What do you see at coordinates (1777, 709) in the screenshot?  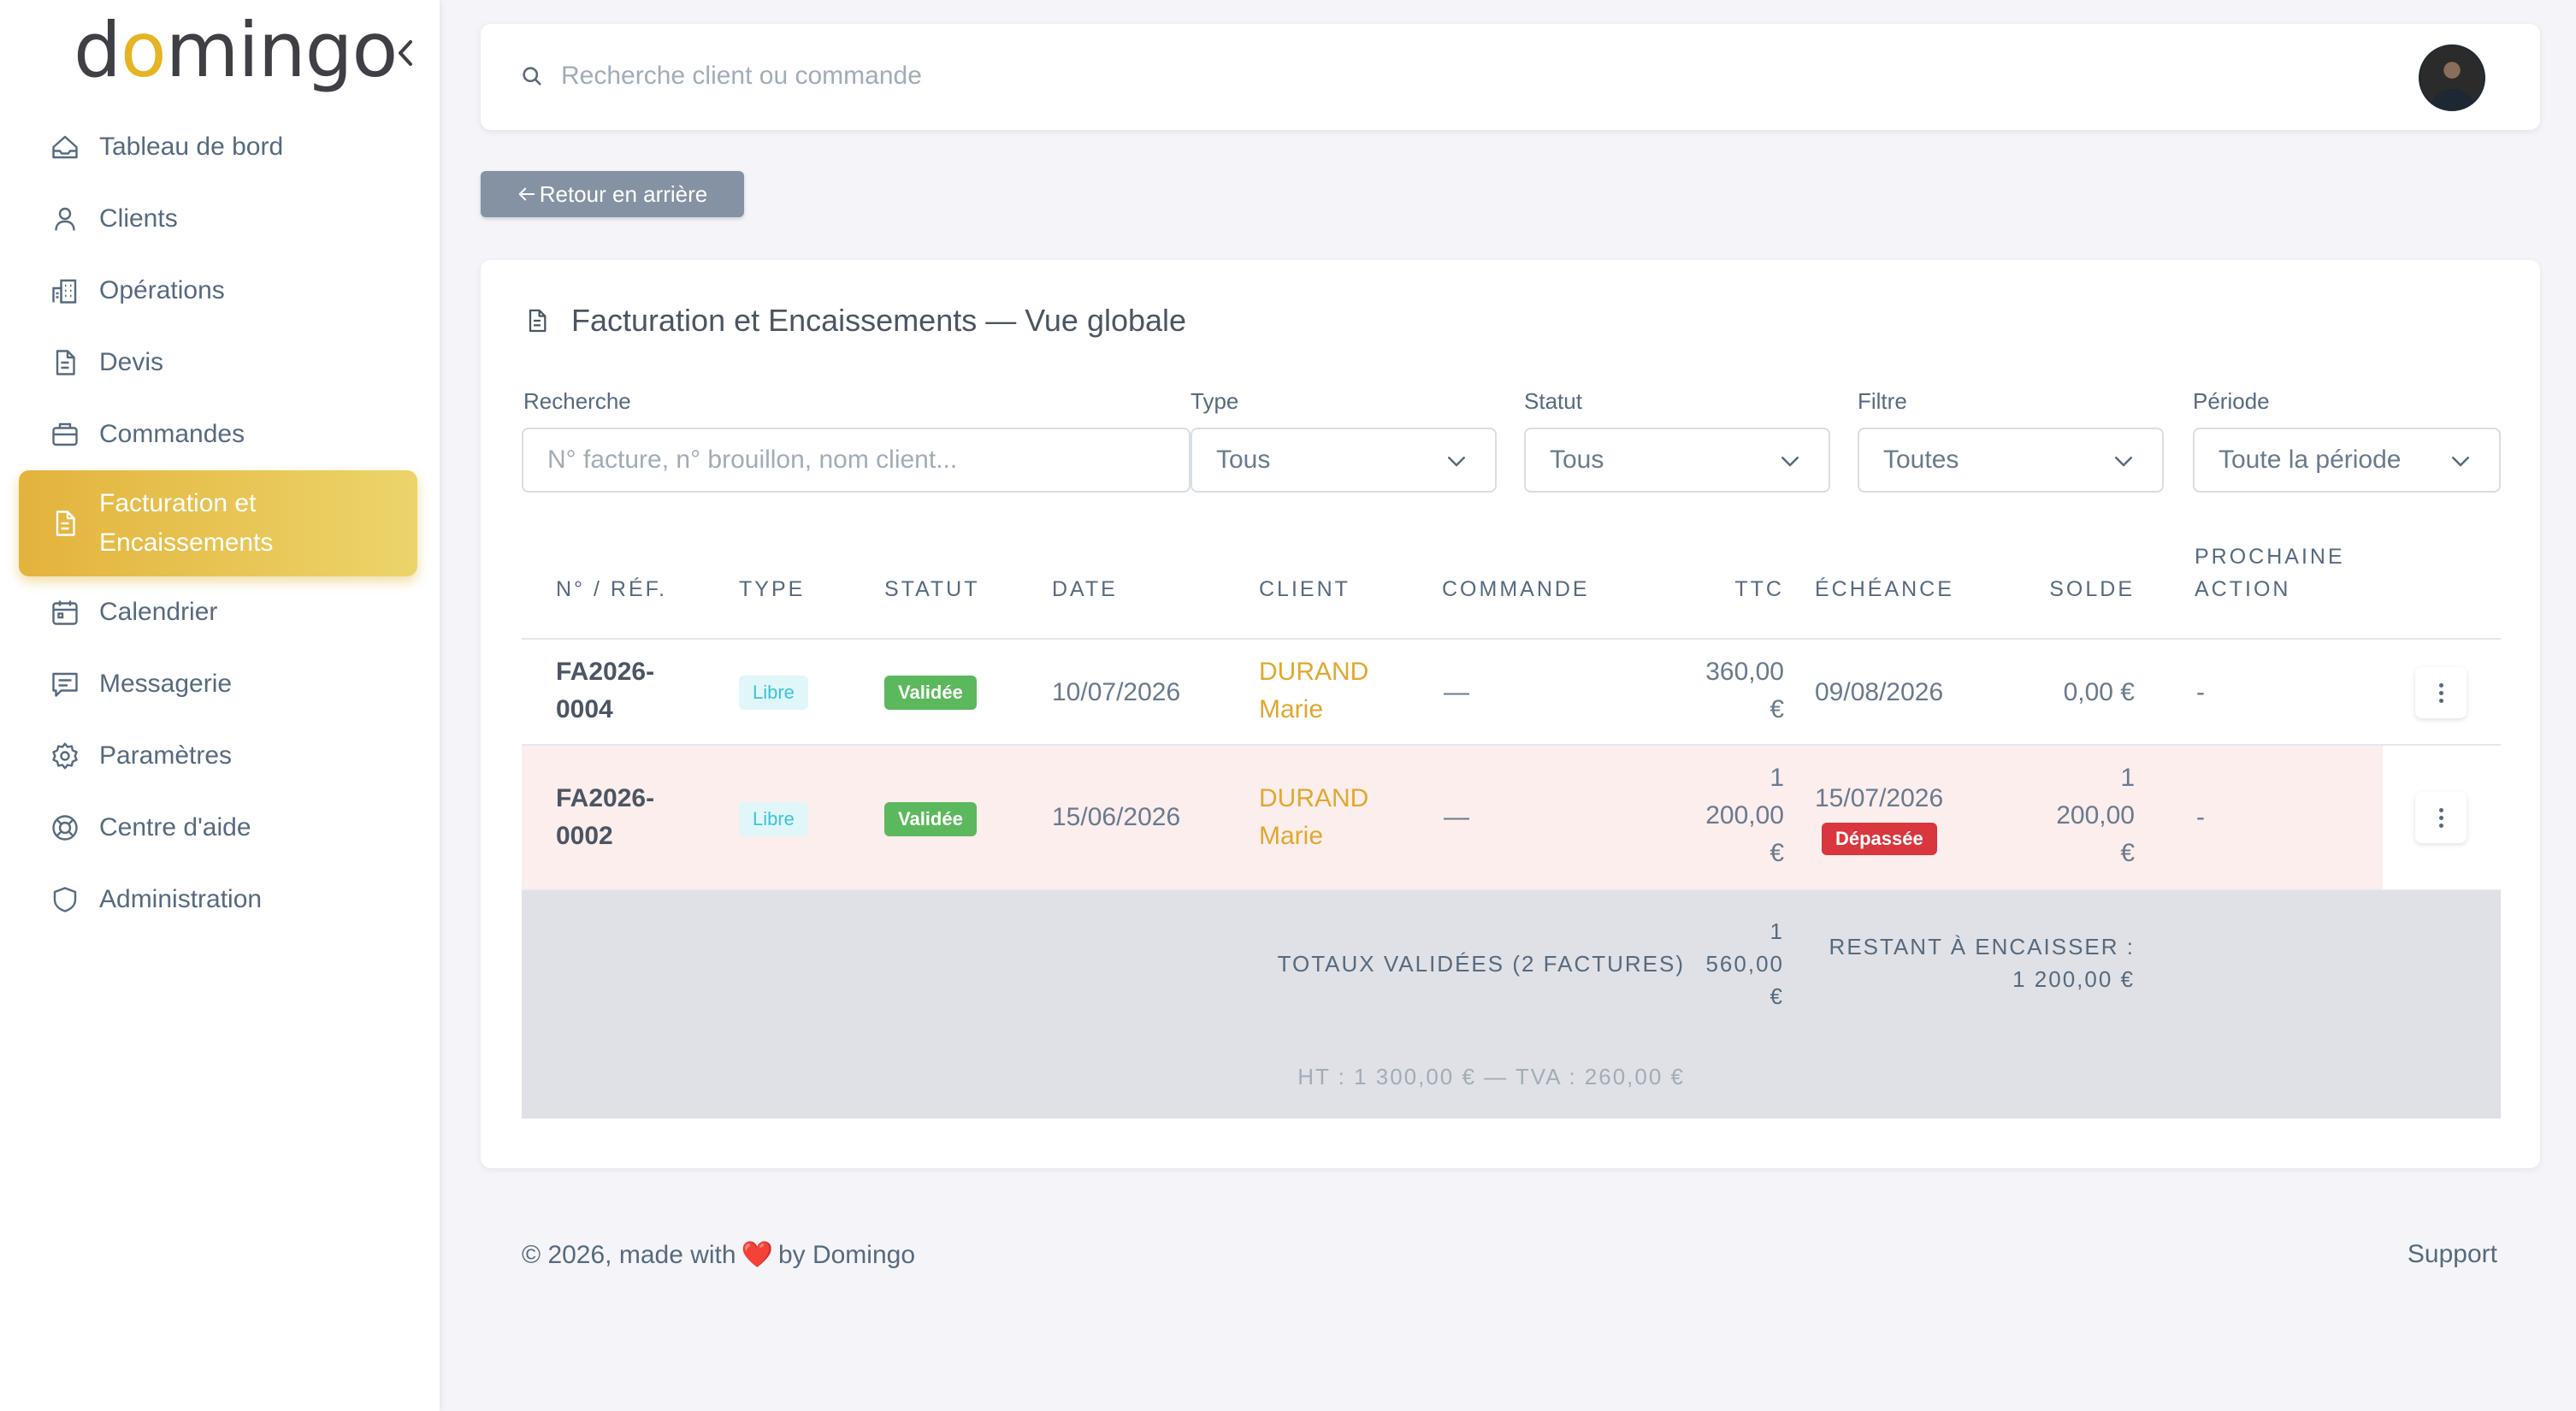 I see `ttc-line2: €` at bounding box center [1777, 709].